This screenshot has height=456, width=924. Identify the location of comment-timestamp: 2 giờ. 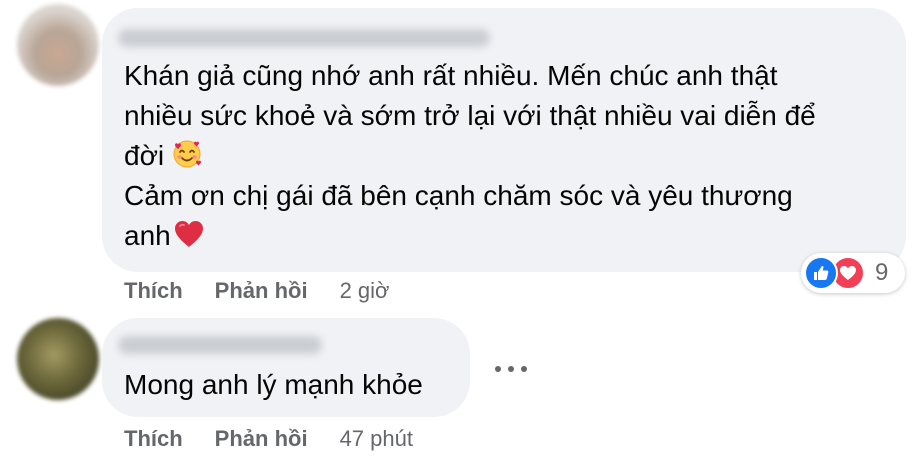
(365, 291).